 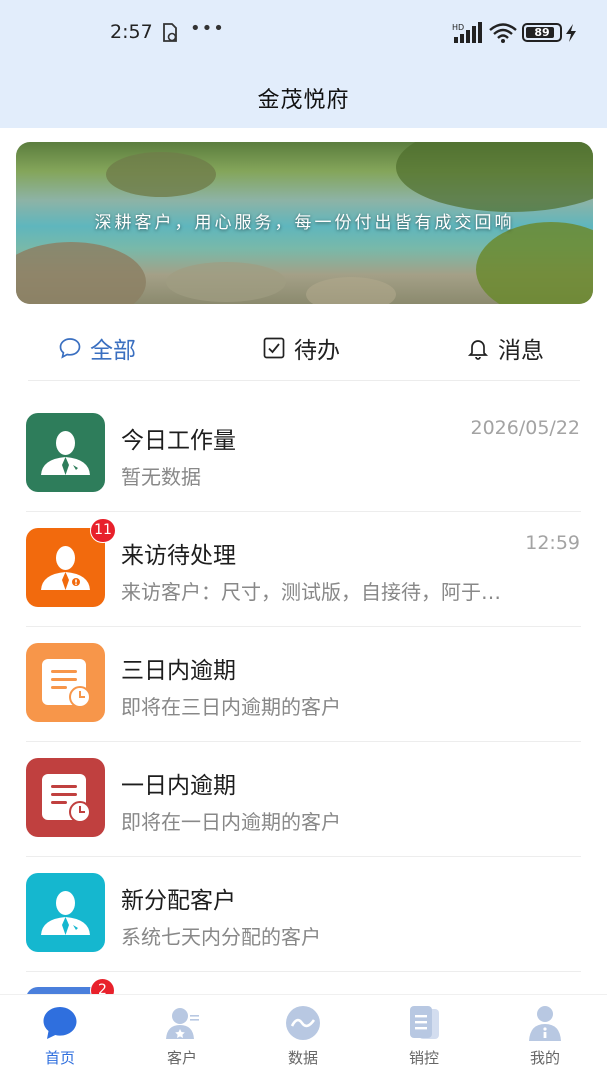 What do you see at coordinates (60, 1023) in the screenshot?
I see `chat-home-icon` at bounding box center [60, 1023].